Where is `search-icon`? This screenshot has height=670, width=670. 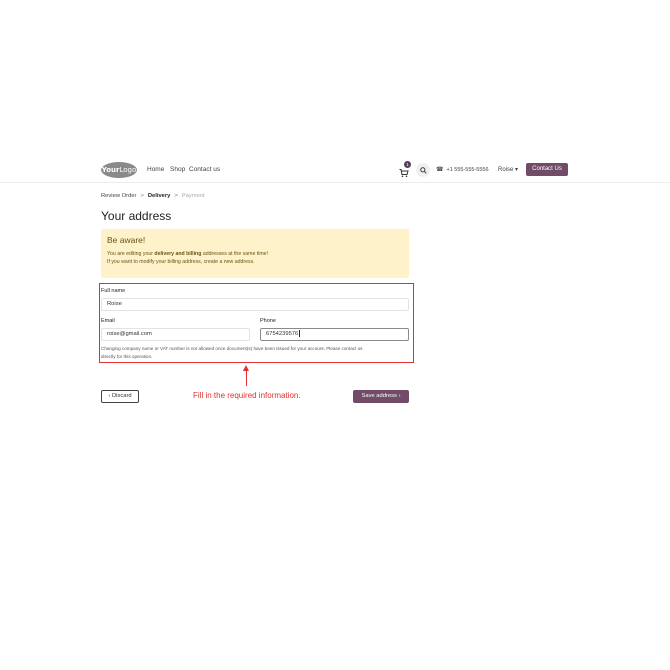 search-icon is located at coordinates (423, 170).